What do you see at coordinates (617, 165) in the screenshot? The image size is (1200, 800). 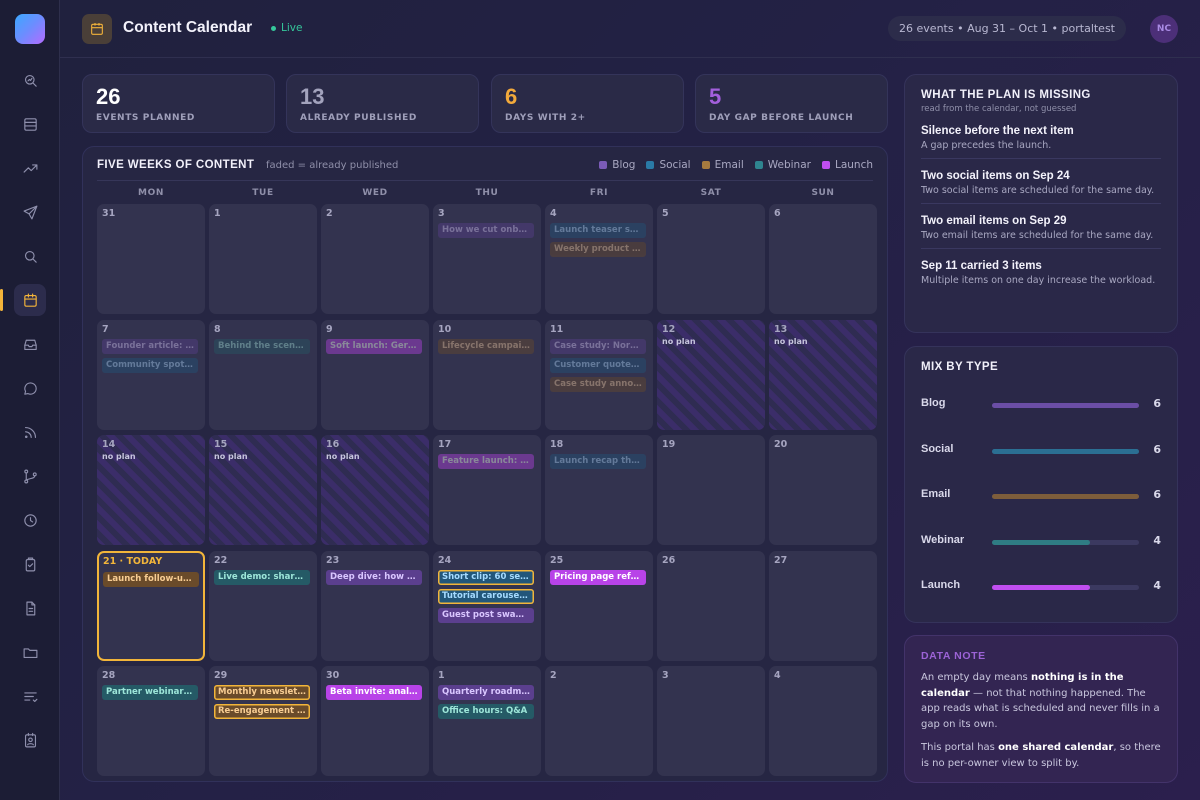 I see `legend-item-blog: Blog` at bounding box center [617, 165].